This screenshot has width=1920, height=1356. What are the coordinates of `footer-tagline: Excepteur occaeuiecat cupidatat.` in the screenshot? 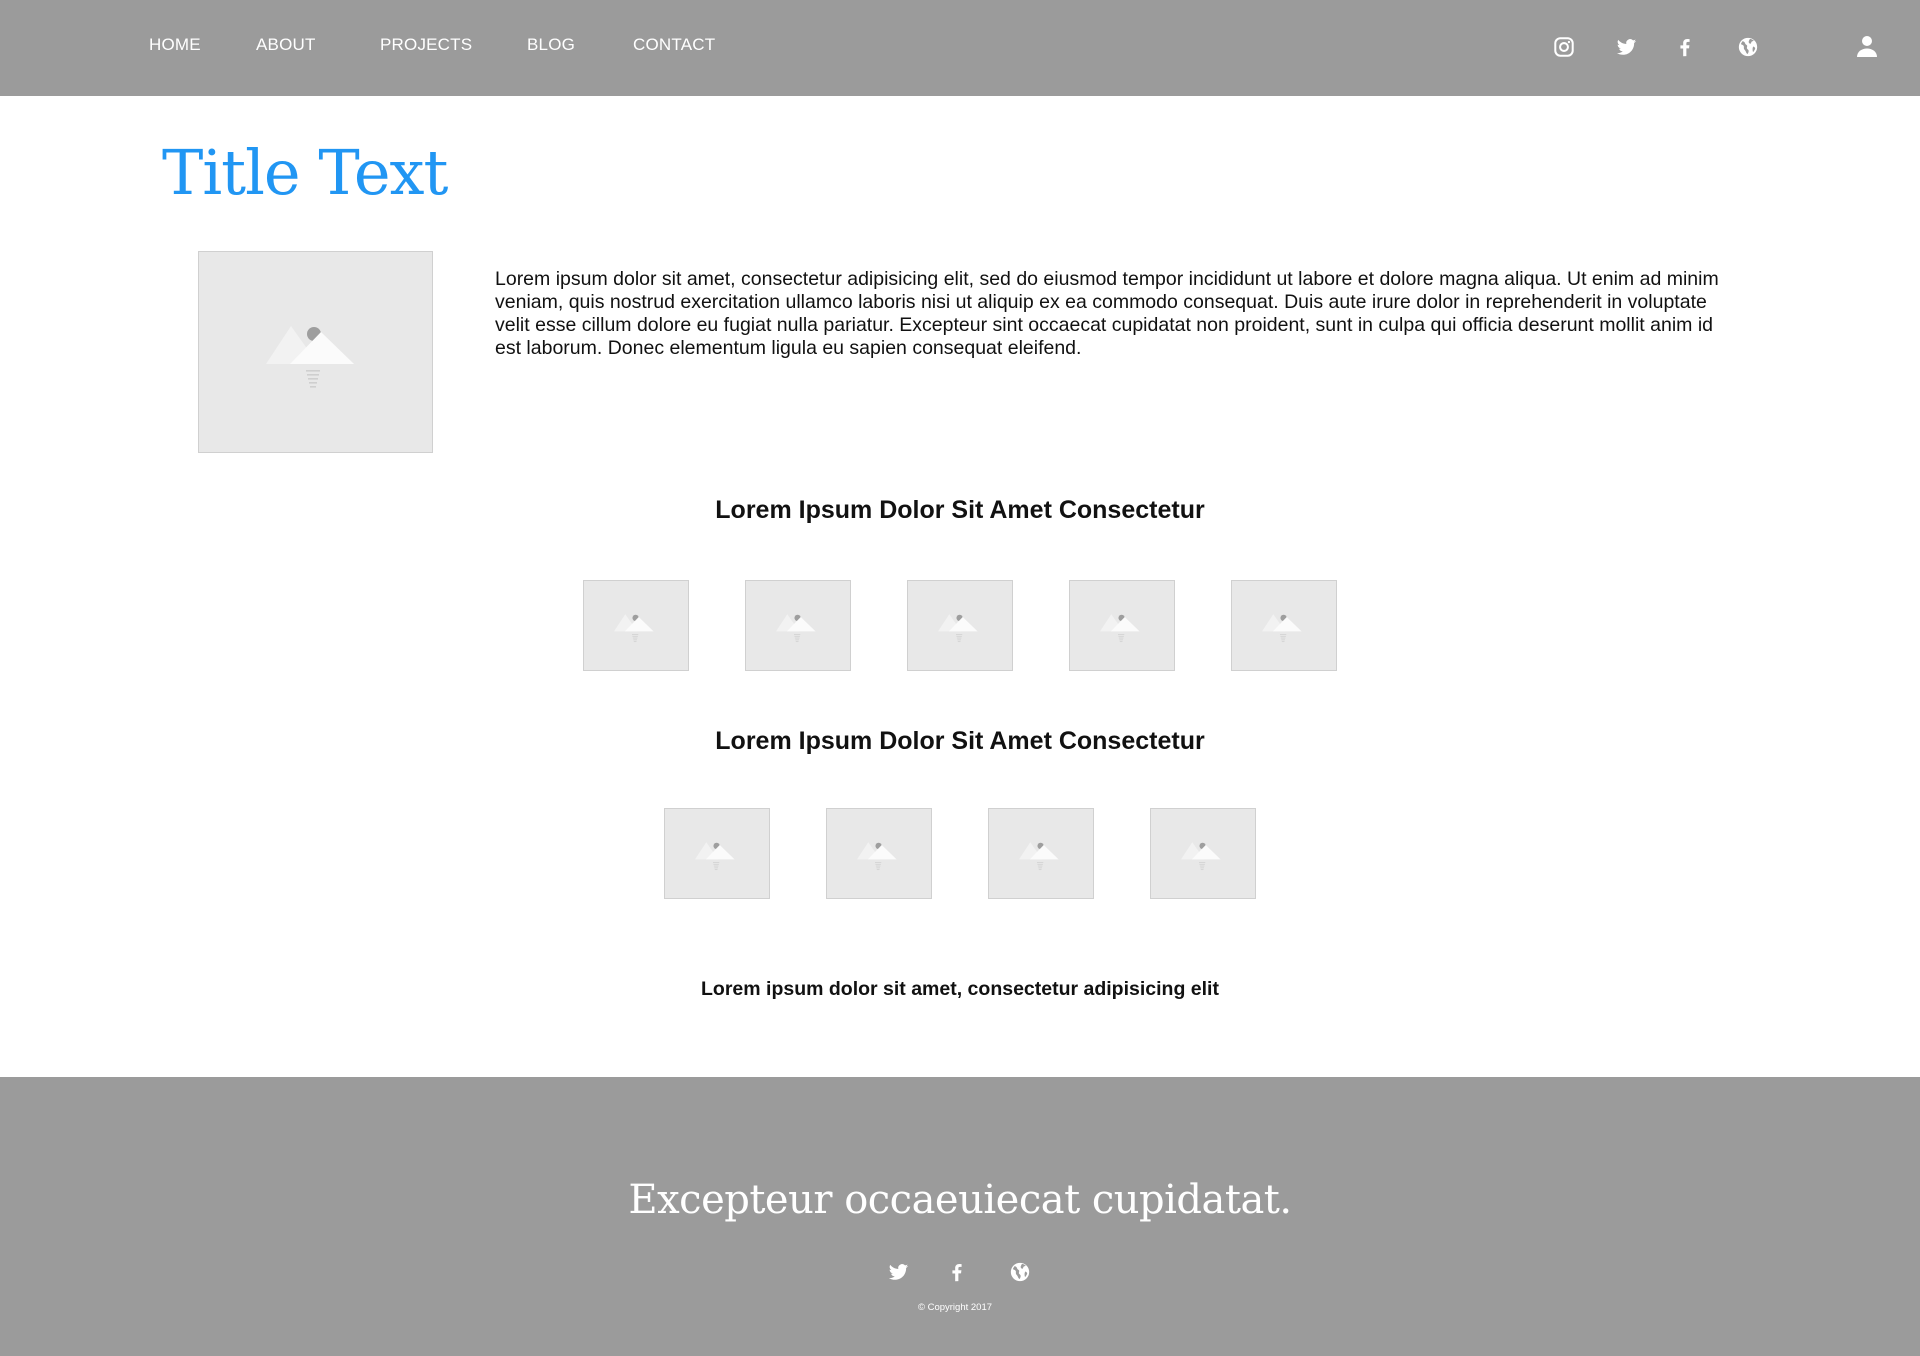 It's located at (960, 1200).